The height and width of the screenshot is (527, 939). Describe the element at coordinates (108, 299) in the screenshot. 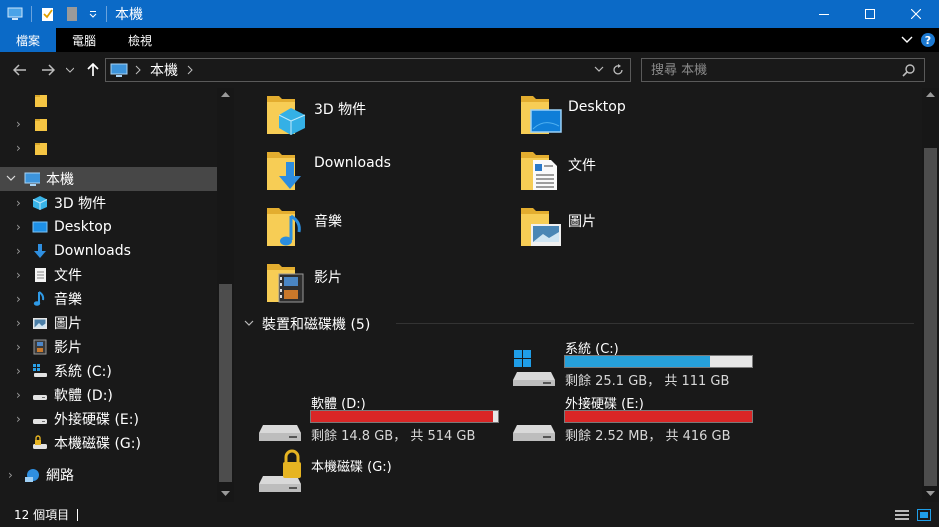

I see `nav-item-music: › 音樂` at that location.